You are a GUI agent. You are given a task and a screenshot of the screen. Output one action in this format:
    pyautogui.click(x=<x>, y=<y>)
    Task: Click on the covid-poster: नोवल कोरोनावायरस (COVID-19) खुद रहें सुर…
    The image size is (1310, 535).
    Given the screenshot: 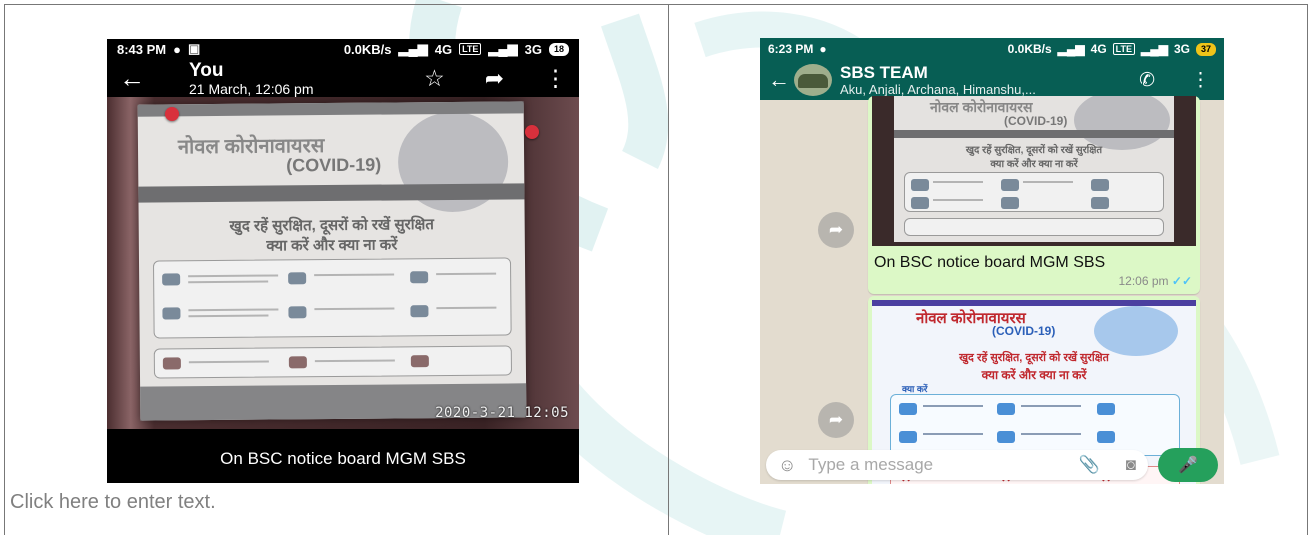 What is the action you would take?
    pyautogui.click(x=1034, y=169)
    